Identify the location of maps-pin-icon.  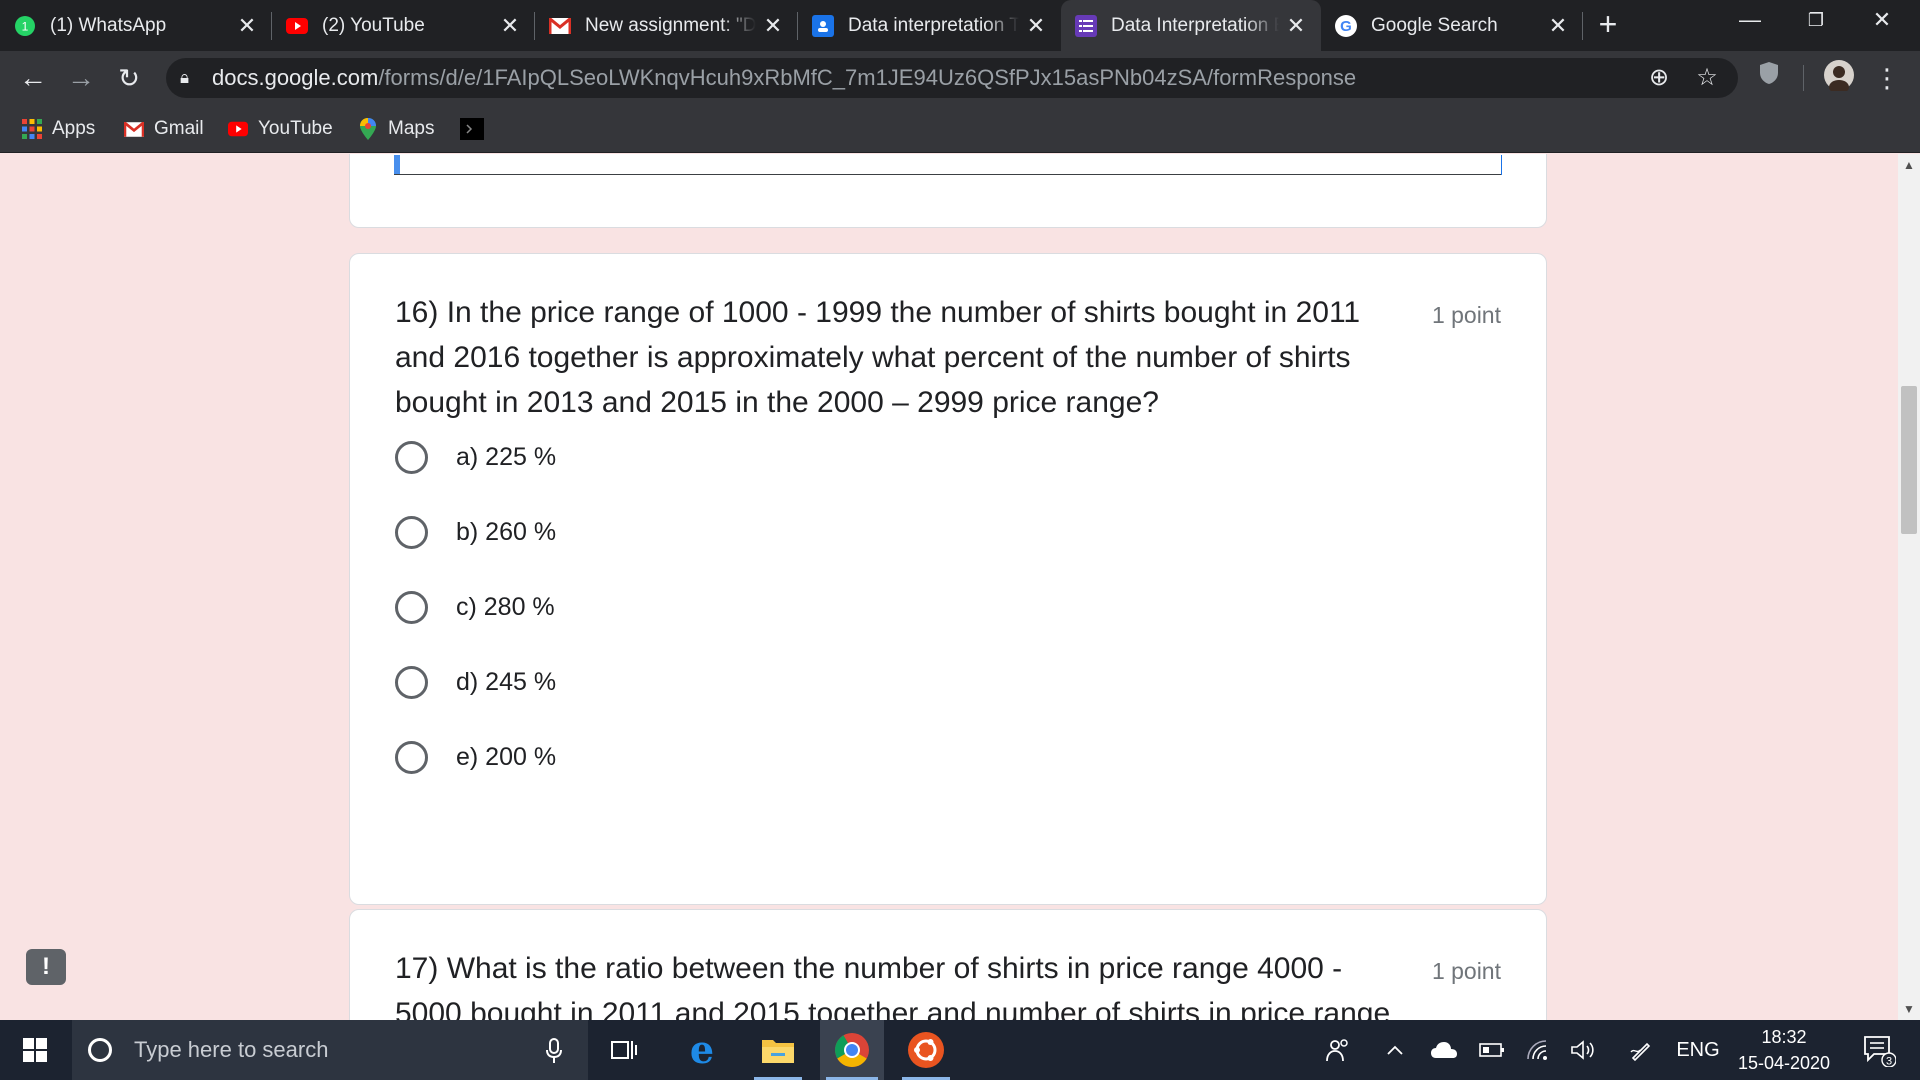
(368, 129).